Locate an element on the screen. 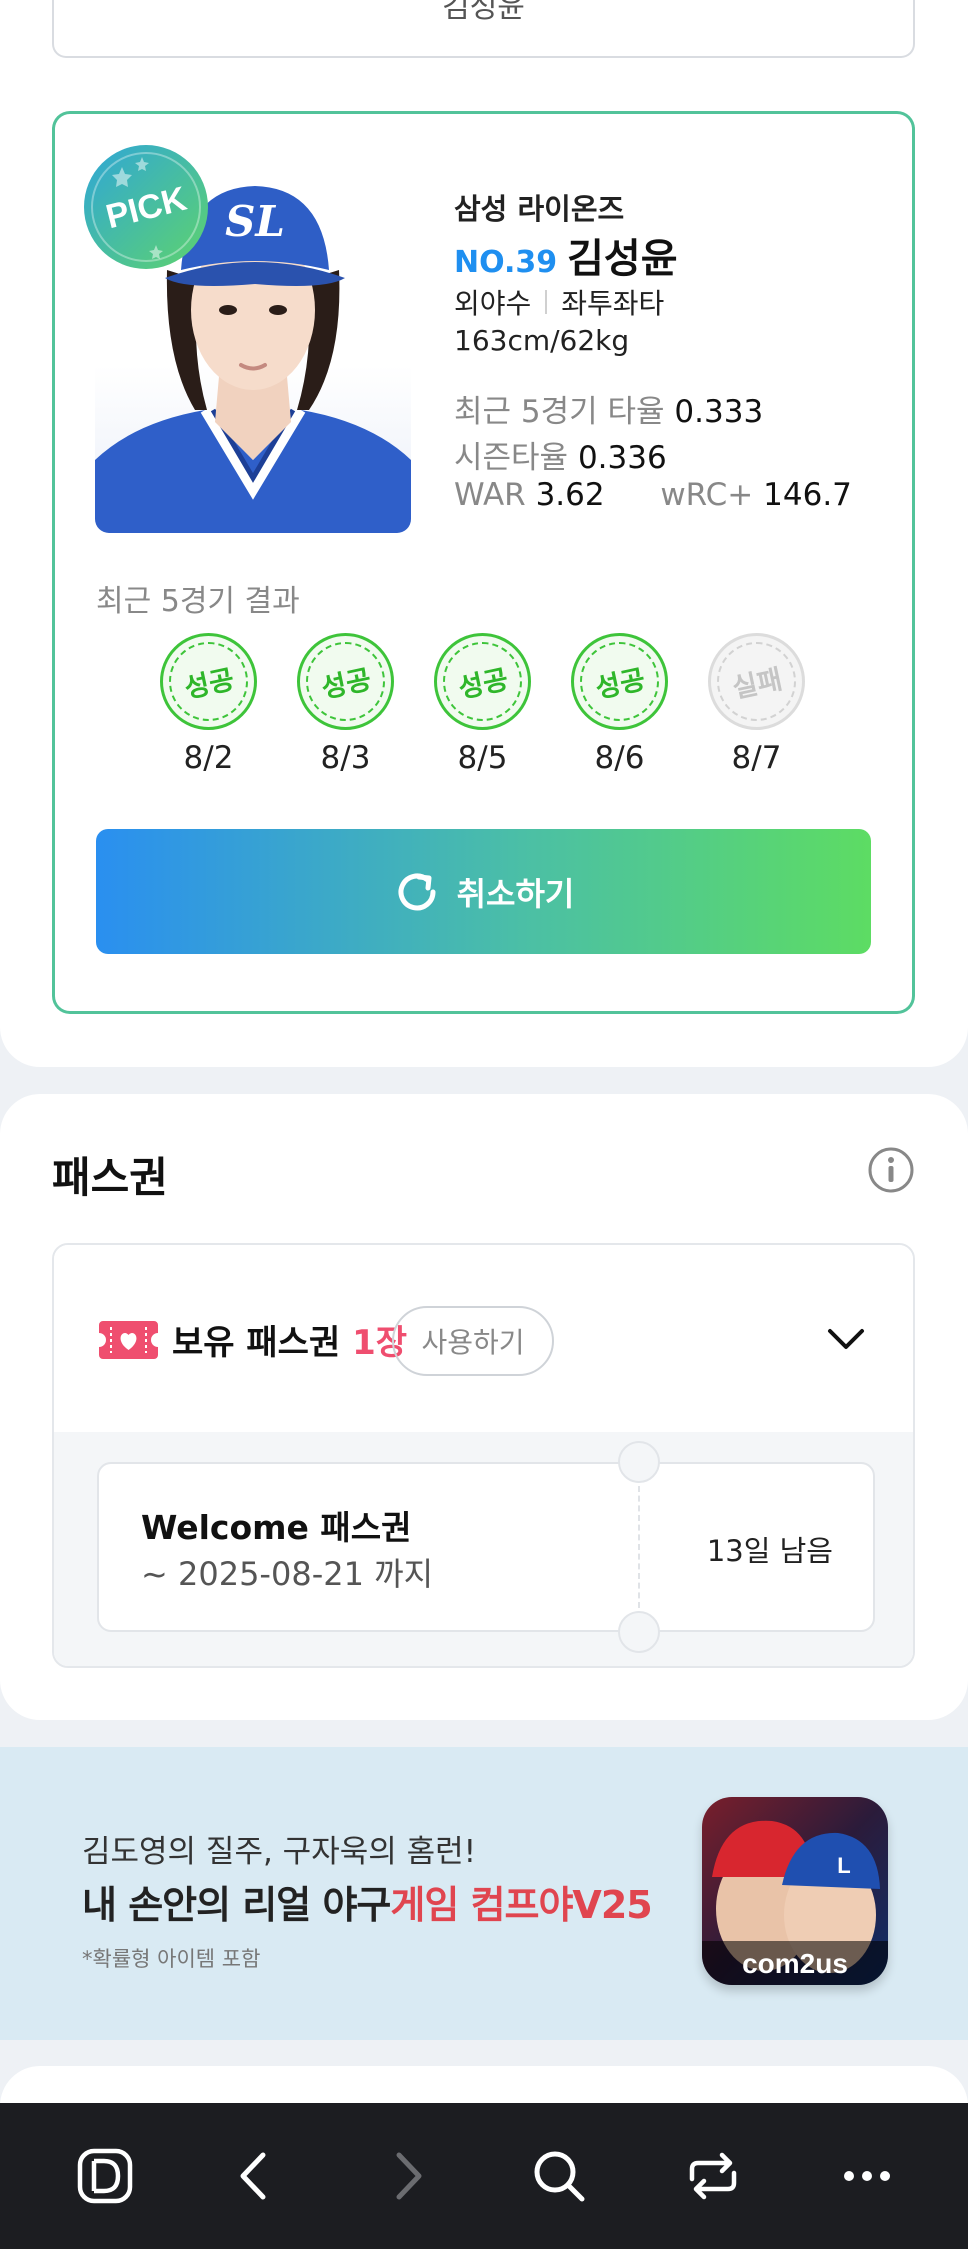 Image resolution: width=968 pixels, height=2249 pixels. player-position-row: 외야수 좌투좌타 is located at coordinates (559, 302).